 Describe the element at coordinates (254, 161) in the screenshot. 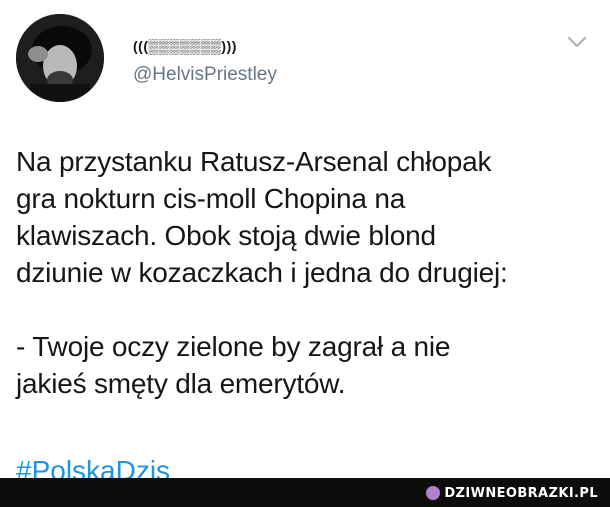

I see `tweet-text-line: Na przystanku Ratusz-Arsenal chłopak` at that location.